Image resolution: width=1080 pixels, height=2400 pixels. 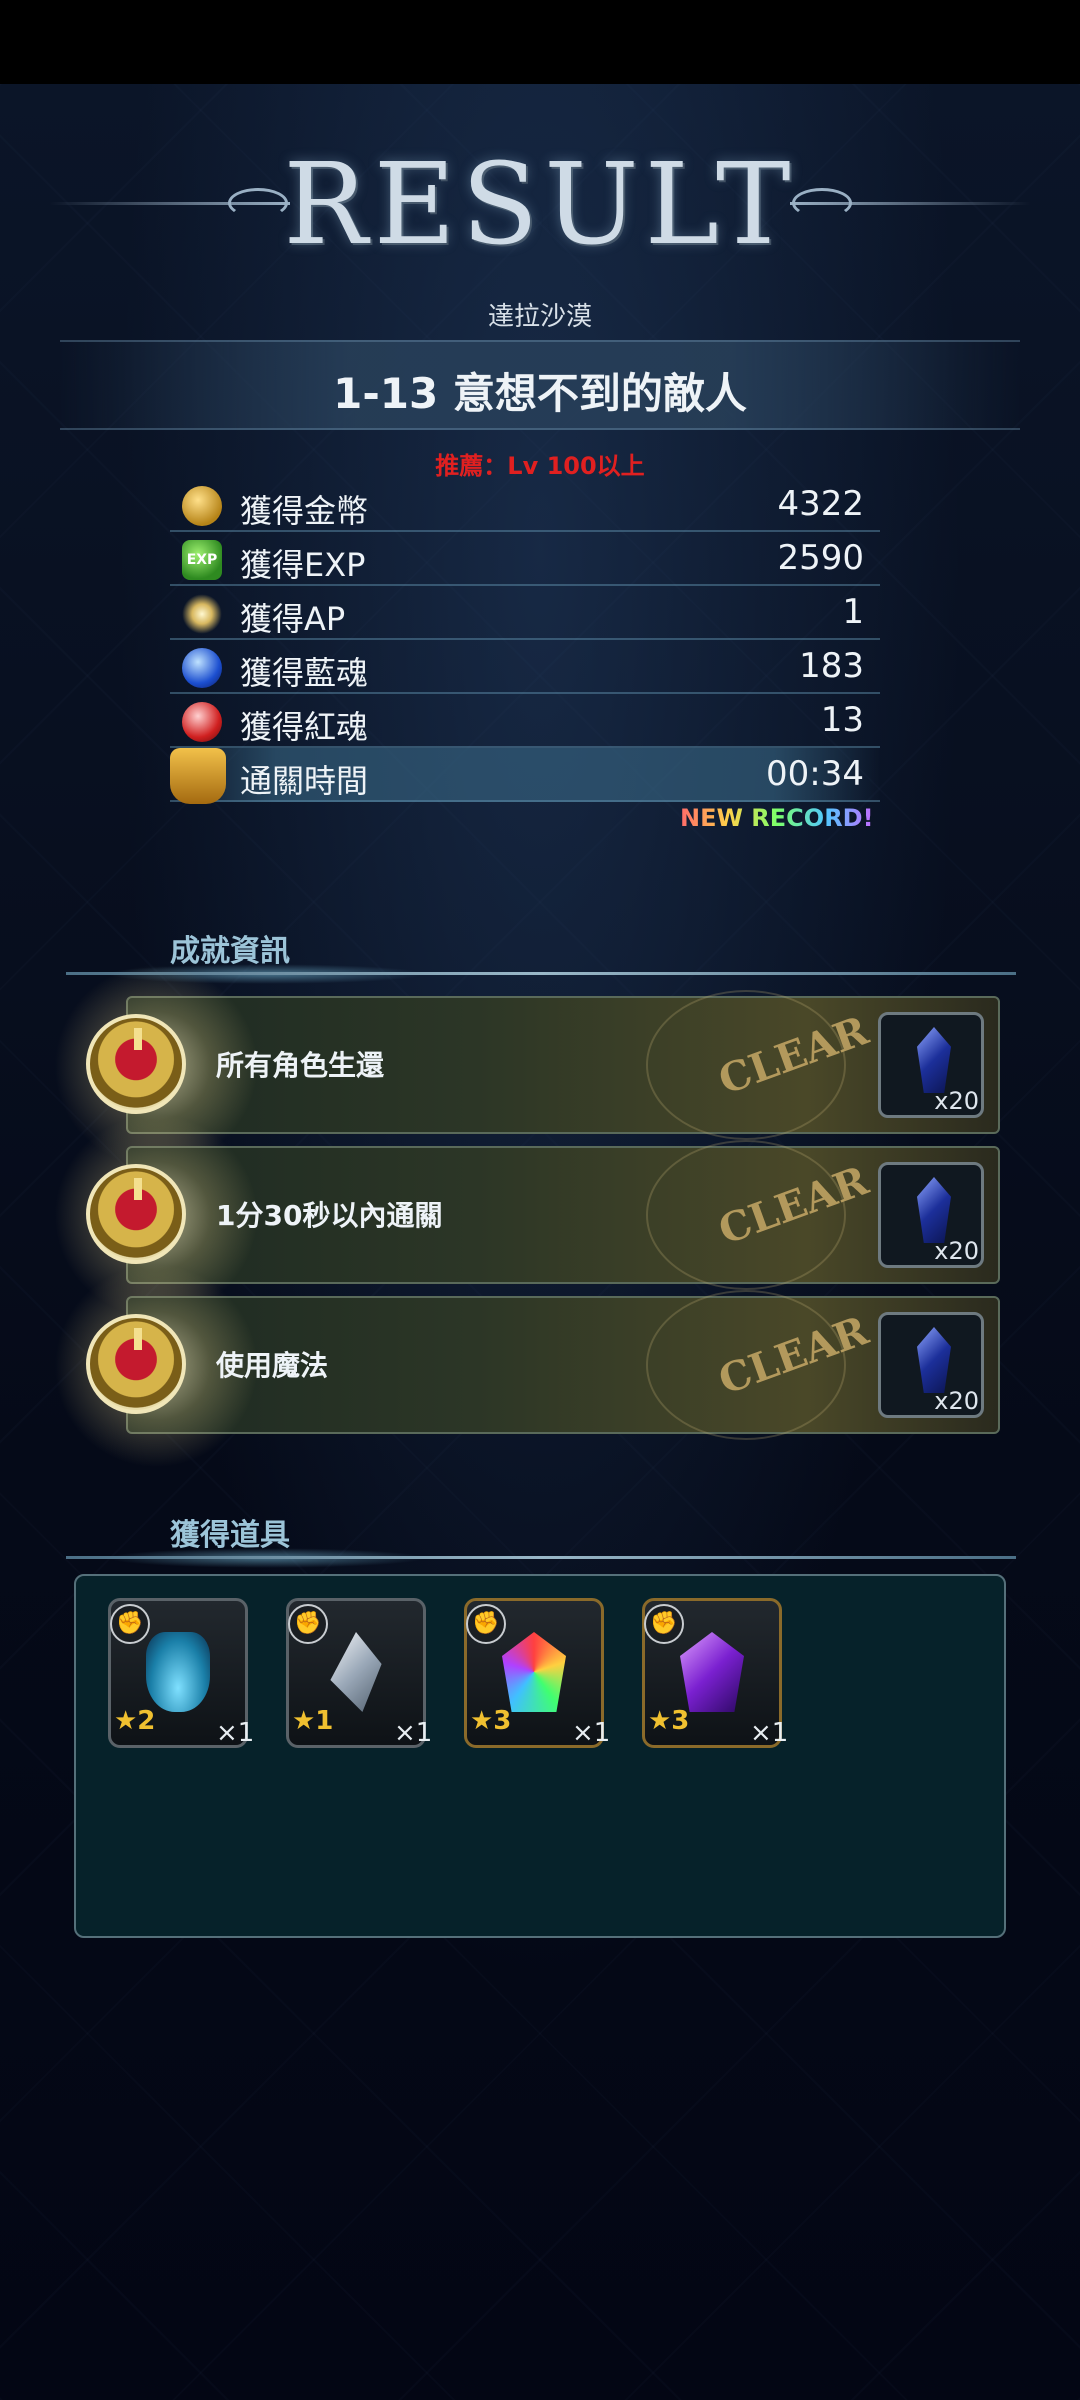 I want to click on obtained-items-panel: ✊ ★2 ×1 ✊ ★1 ×1 ✊ ★3 ×1 ✊ ★3 ×1, so click(x=540, y=1756).